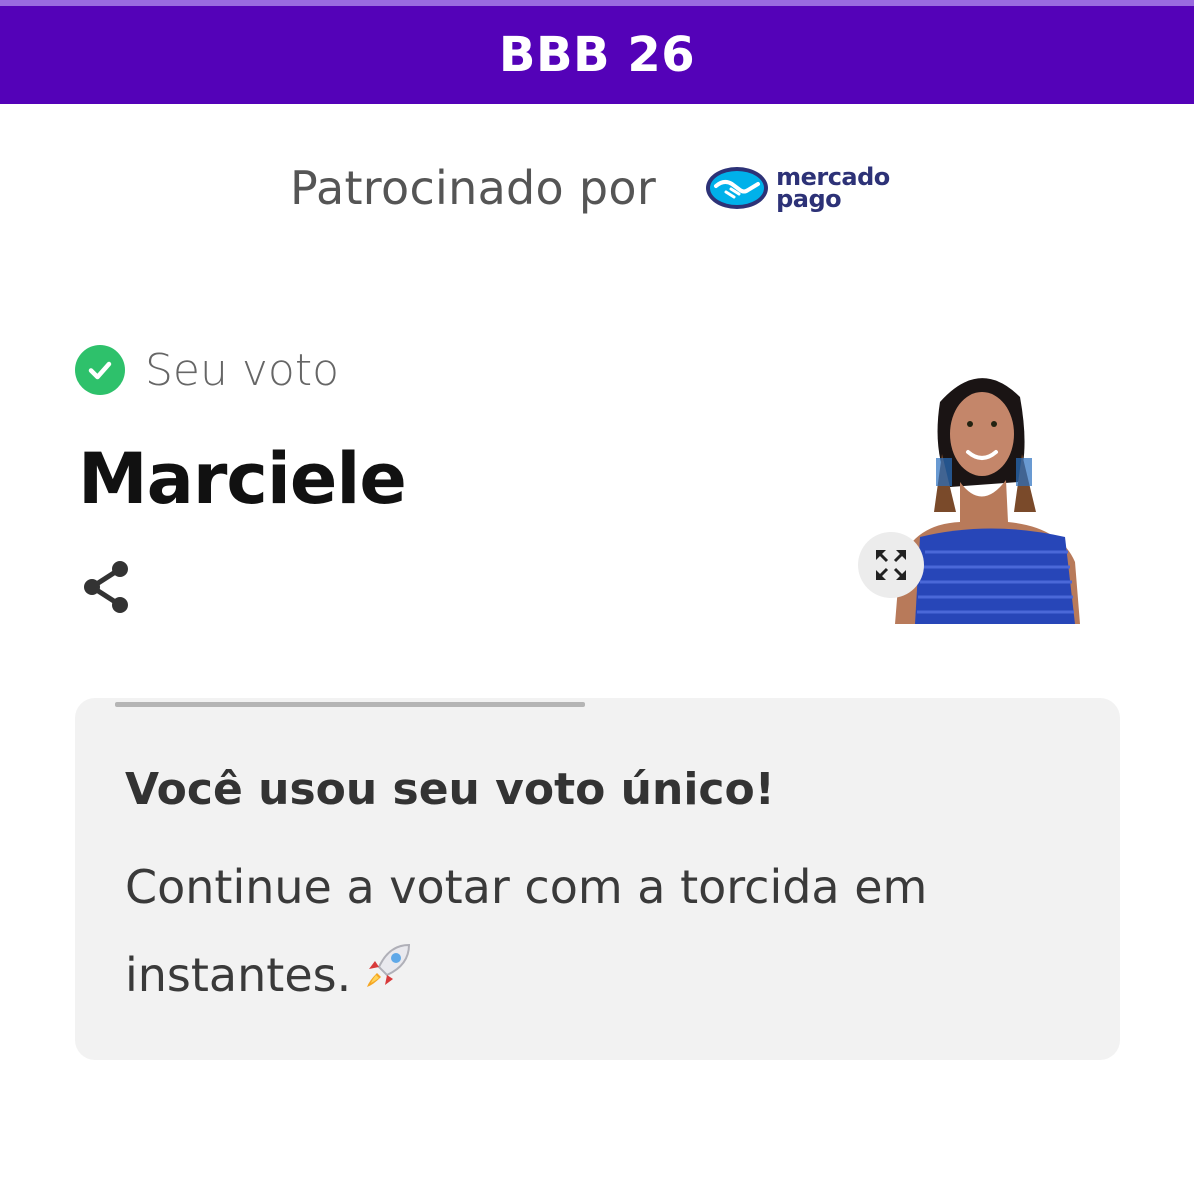 The width and height of the screenshot is (1194, 1200). Describe the element at coordinates (350, 704) in the screenshot. I see `card-divider` at that location.